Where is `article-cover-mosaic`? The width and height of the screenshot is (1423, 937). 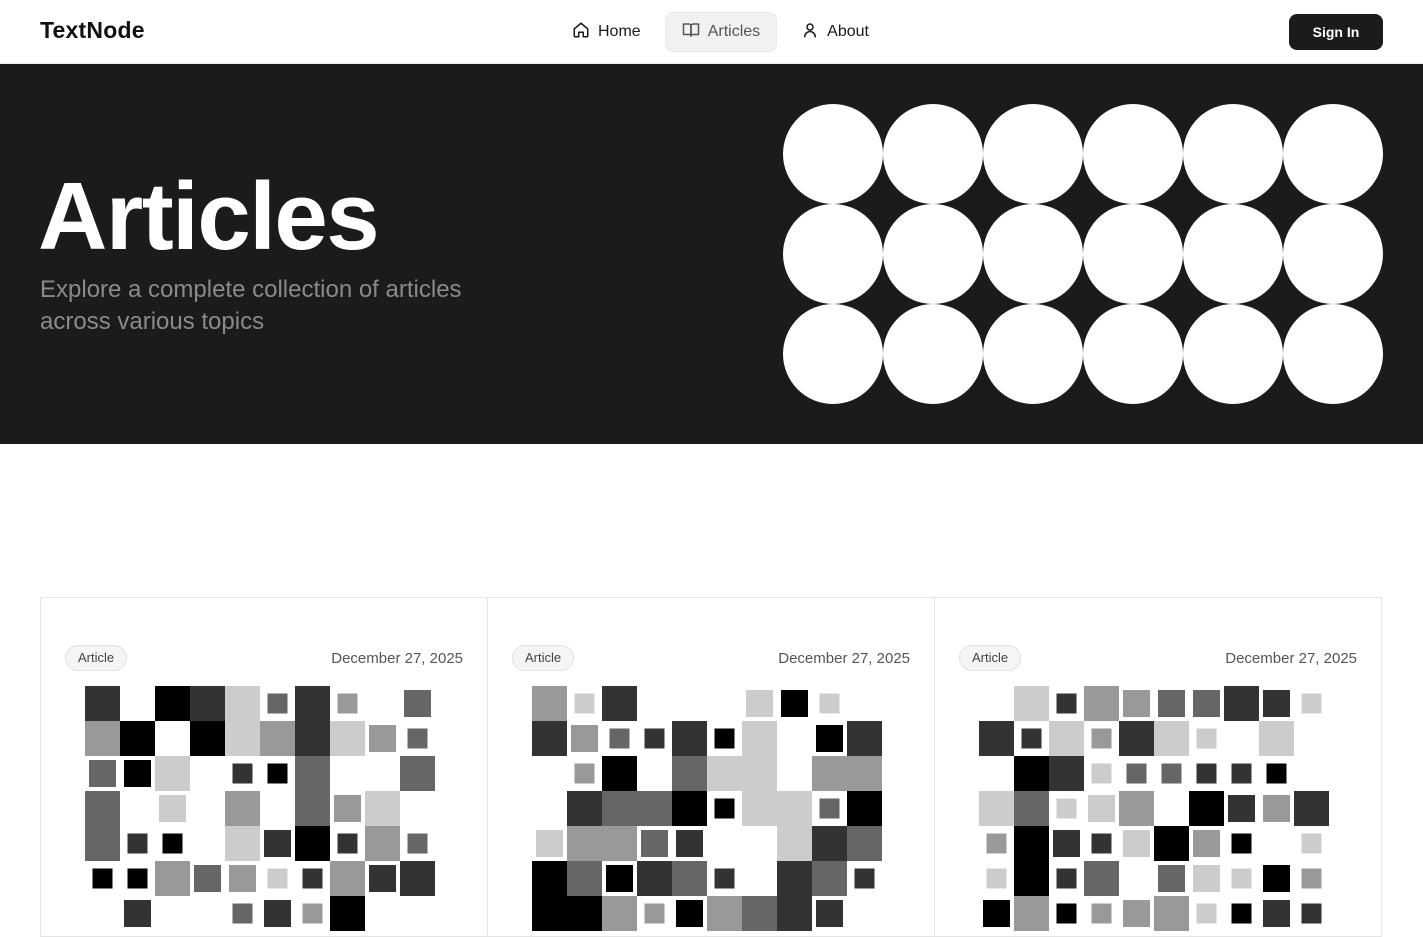 article-cover-mosaic is located at coordinates (707, 808).